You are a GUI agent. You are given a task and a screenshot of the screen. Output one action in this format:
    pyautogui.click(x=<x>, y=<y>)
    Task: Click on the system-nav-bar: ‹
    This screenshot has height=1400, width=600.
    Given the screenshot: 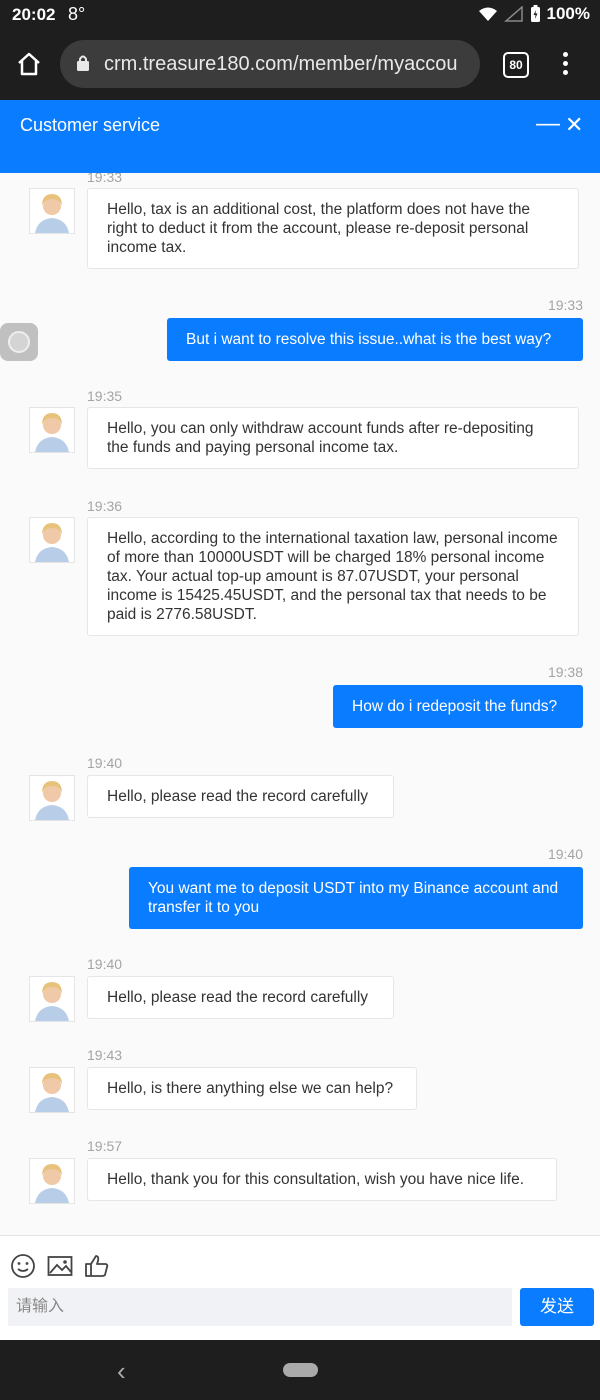 What is the action you would take?
    pyautogui.click(x=300, y=1370)
    